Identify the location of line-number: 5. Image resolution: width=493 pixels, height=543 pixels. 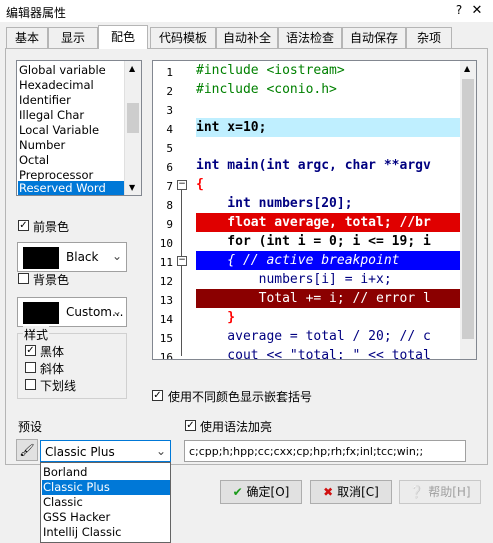
(169, 148).